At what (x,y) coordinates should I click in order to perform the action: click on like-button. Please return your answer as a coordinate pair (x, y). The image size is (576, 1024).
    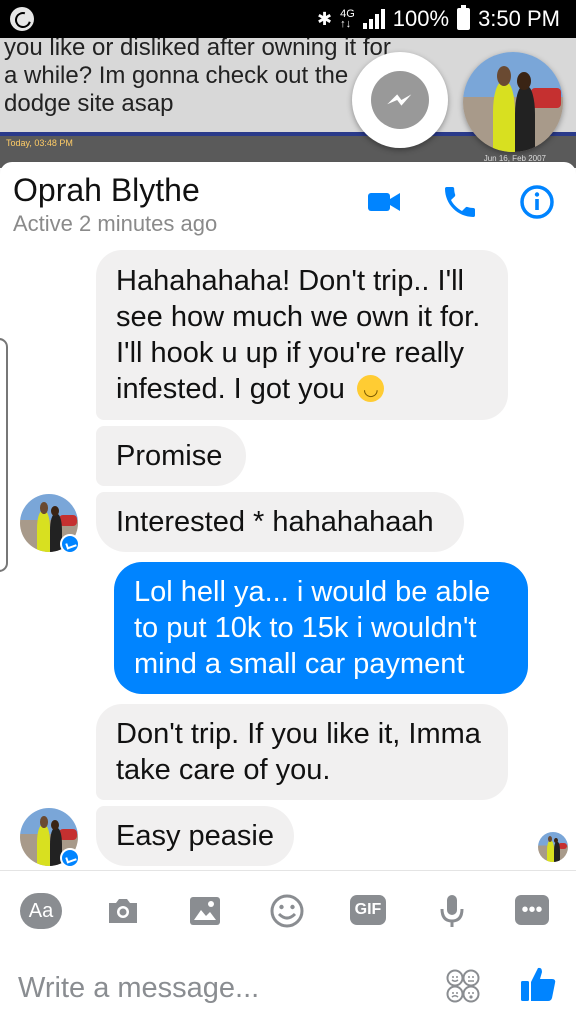
    Looking at the image, I should click on (538, 984).